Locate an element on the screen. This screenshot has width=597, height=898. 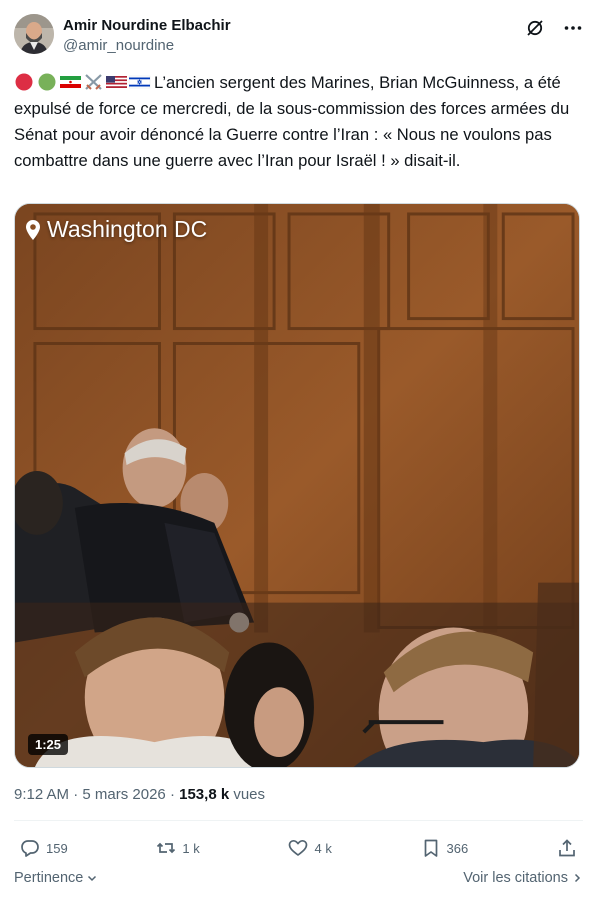
repost-icon is located at coordinates (166, 848).